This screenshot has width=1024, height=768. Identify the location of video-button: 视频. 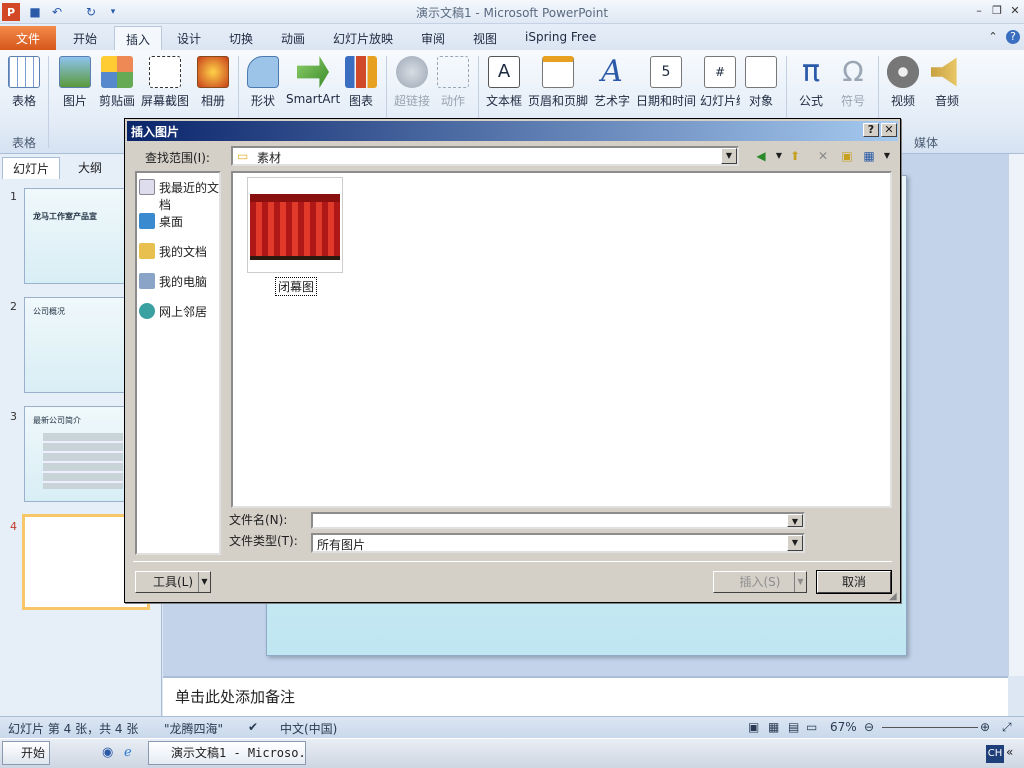
(903, 82).